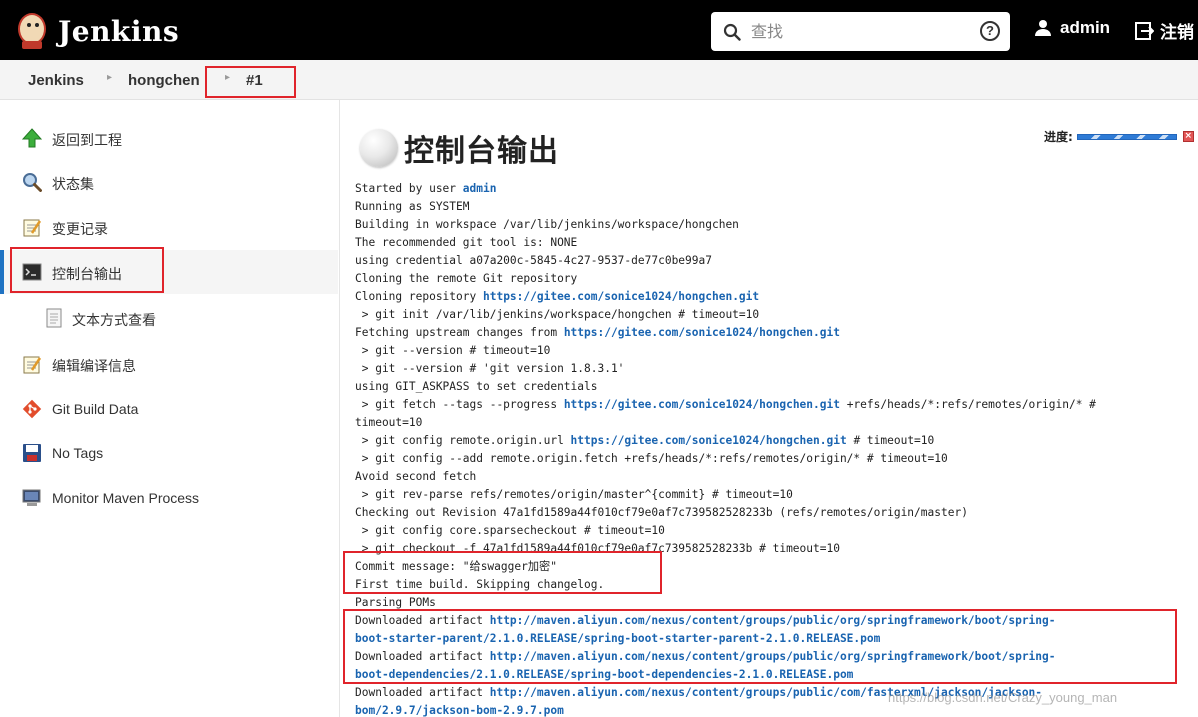  Describe the element at coordinates (463, 440) in the screenshot. I see `console-text: > git config remote.origin.url` at that location.